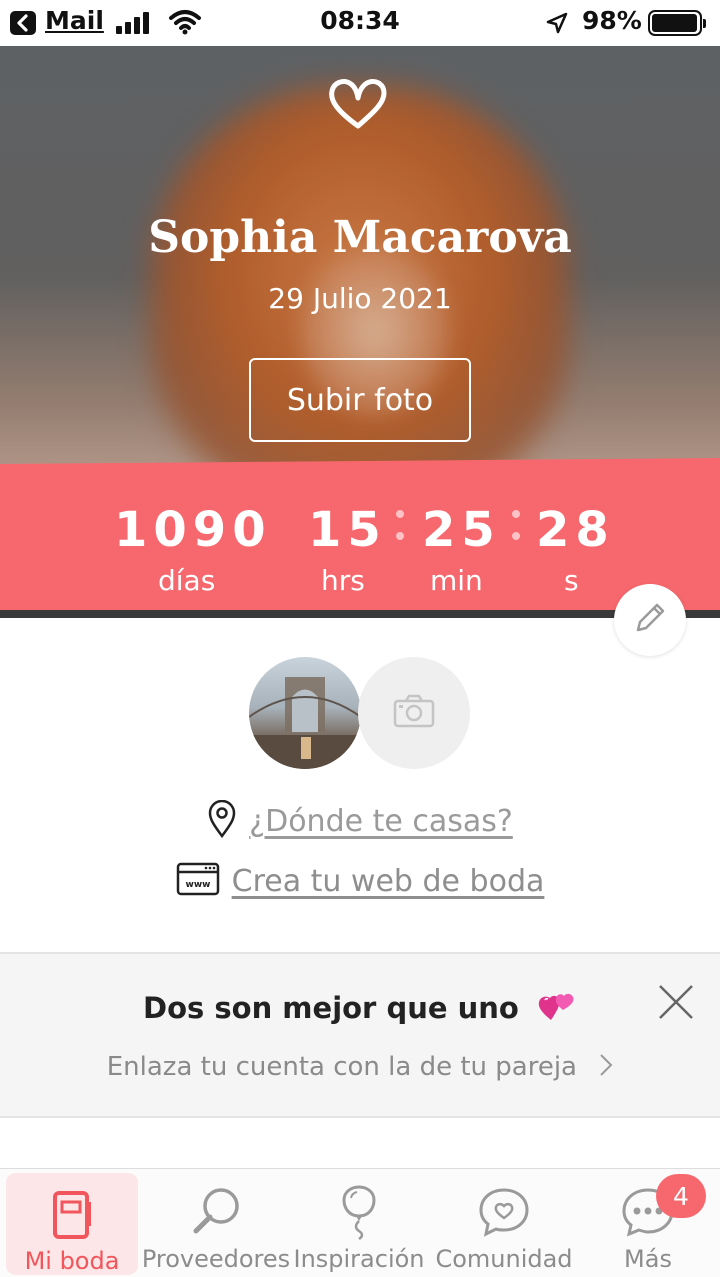  I want to click on camera-icon, so click(414, 713).